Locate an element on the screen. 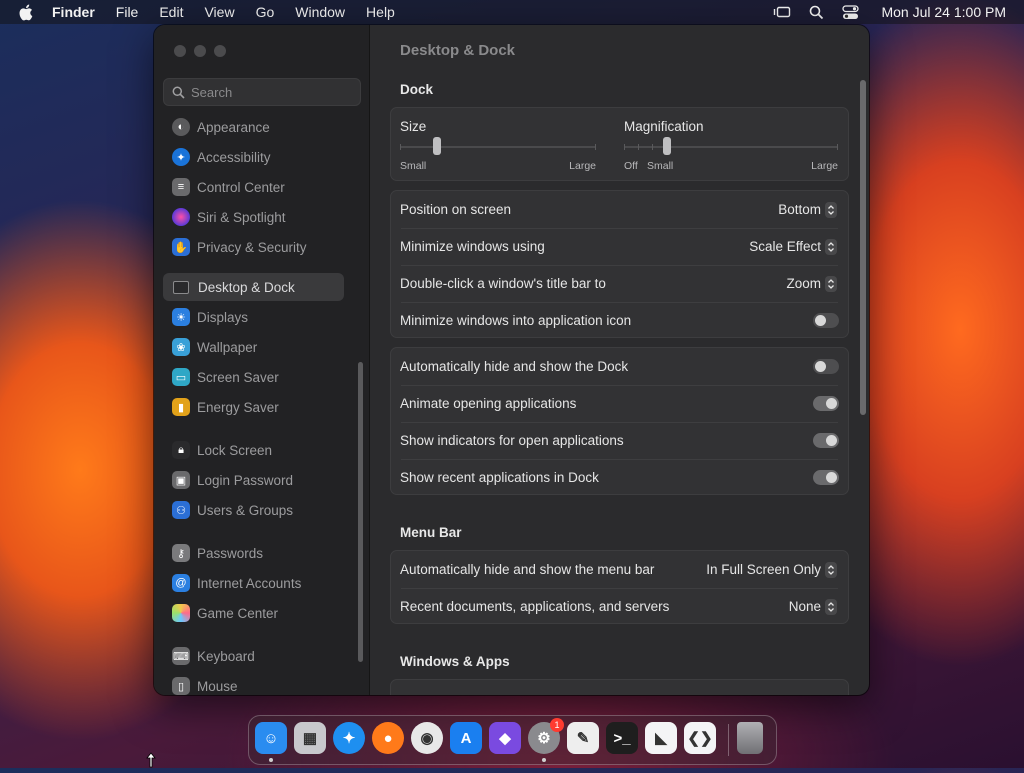  sidebar-item-label: Internet Accounts is located at coordinates (249, 583).